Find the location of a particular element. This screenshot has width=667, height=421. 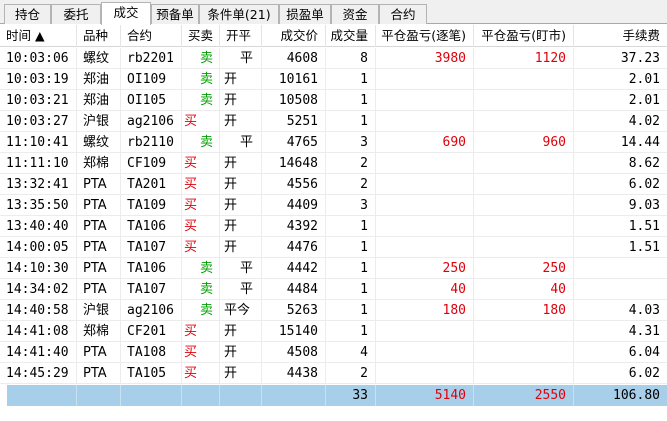

col-time: 时间 ▲ is located at coordinates (38, 36).